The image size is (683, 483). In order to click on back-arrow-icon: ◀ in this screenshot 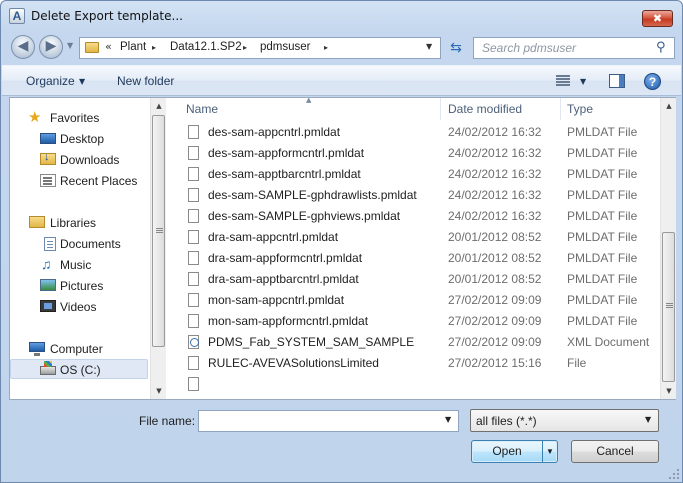, I will do `click(23, 46)`.